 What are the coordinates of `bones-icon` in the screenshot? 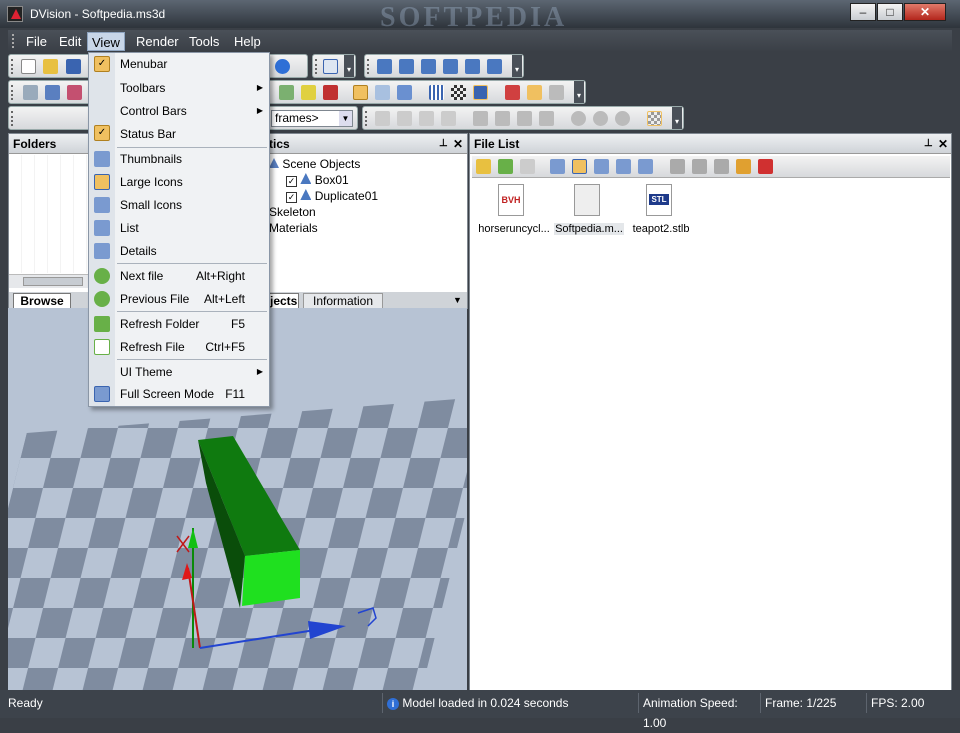 It's located at (74, 92).